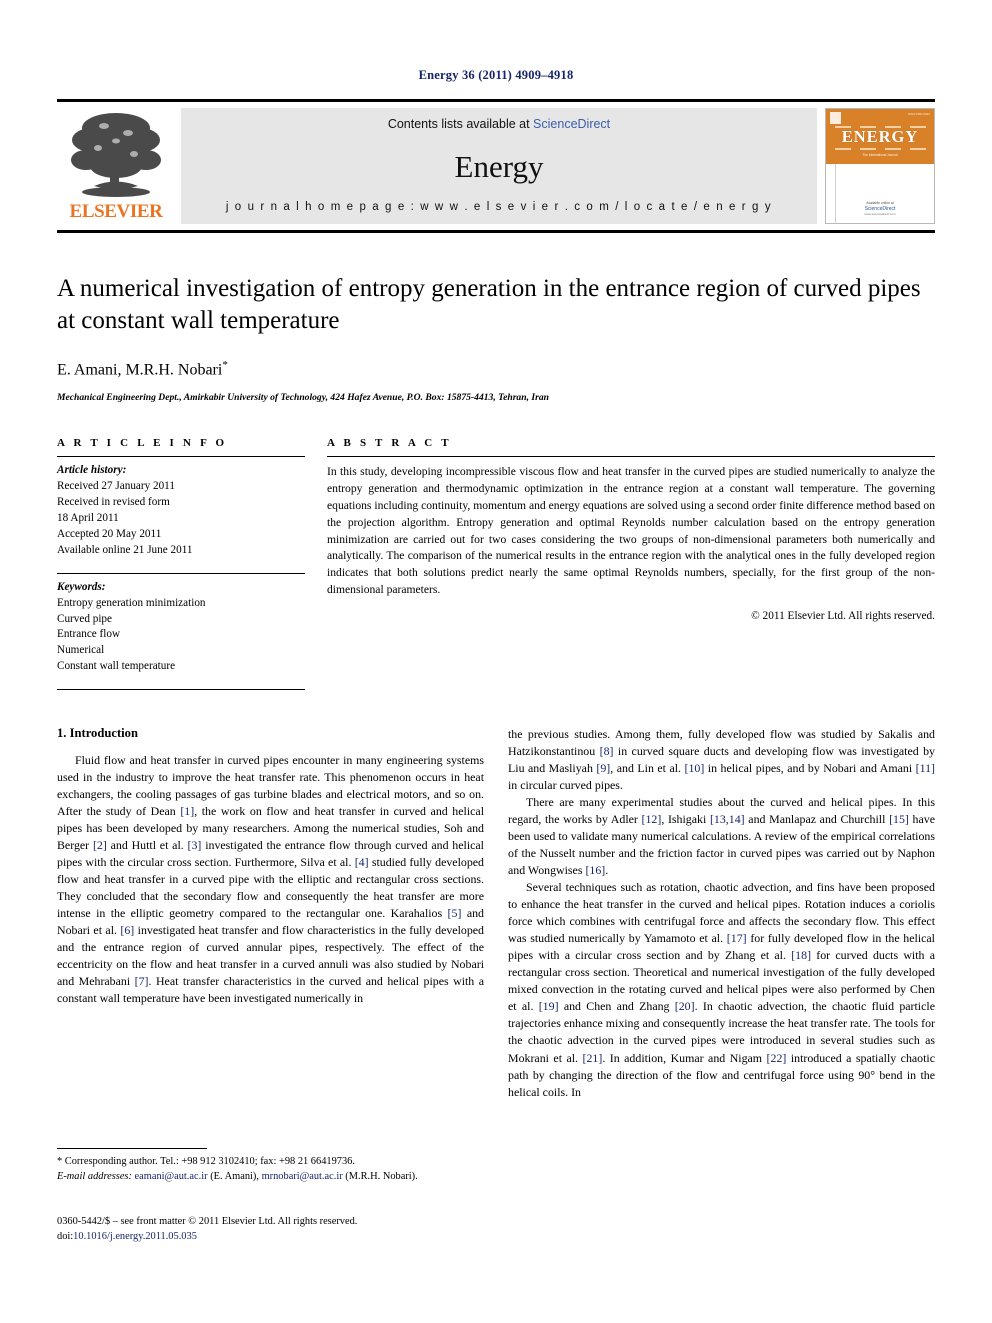 Image resolution: width=992 pixels, height=1323 pixels. Describe the element at coordinates (142, 443) in the screenshot. I see `article-info-heading: A R T I C L E I N F O` at that location.